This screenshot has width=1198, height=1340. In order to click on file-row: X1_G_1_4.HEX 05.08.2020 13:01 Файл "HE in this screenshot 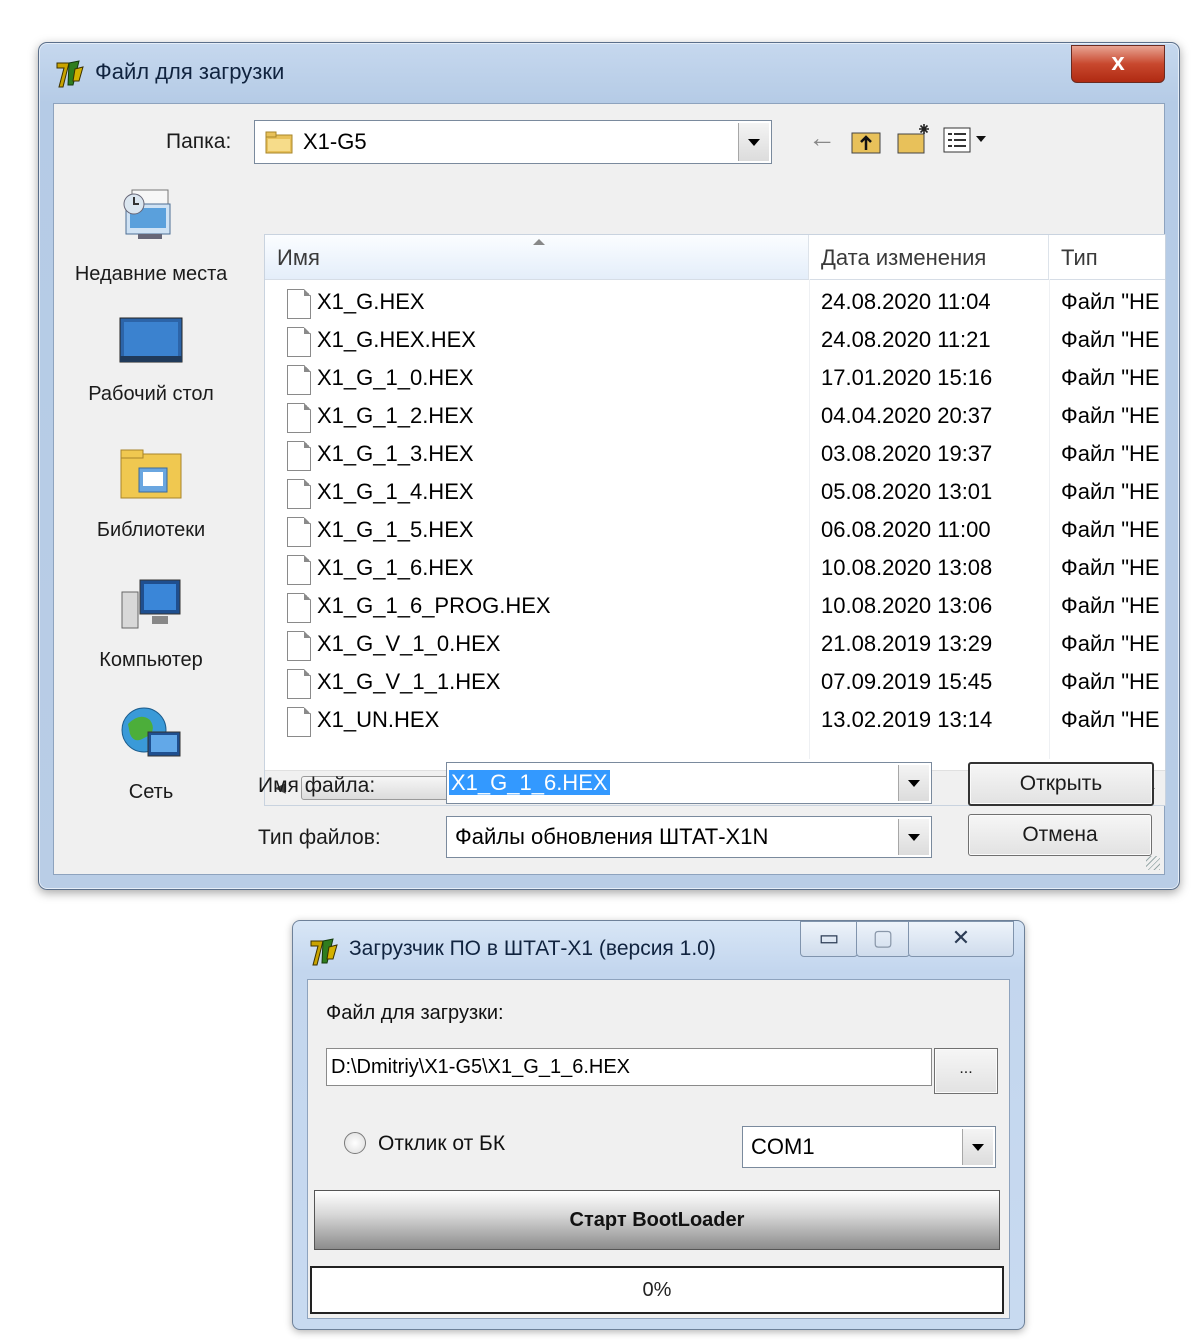, I will do `click(715, 492)`.